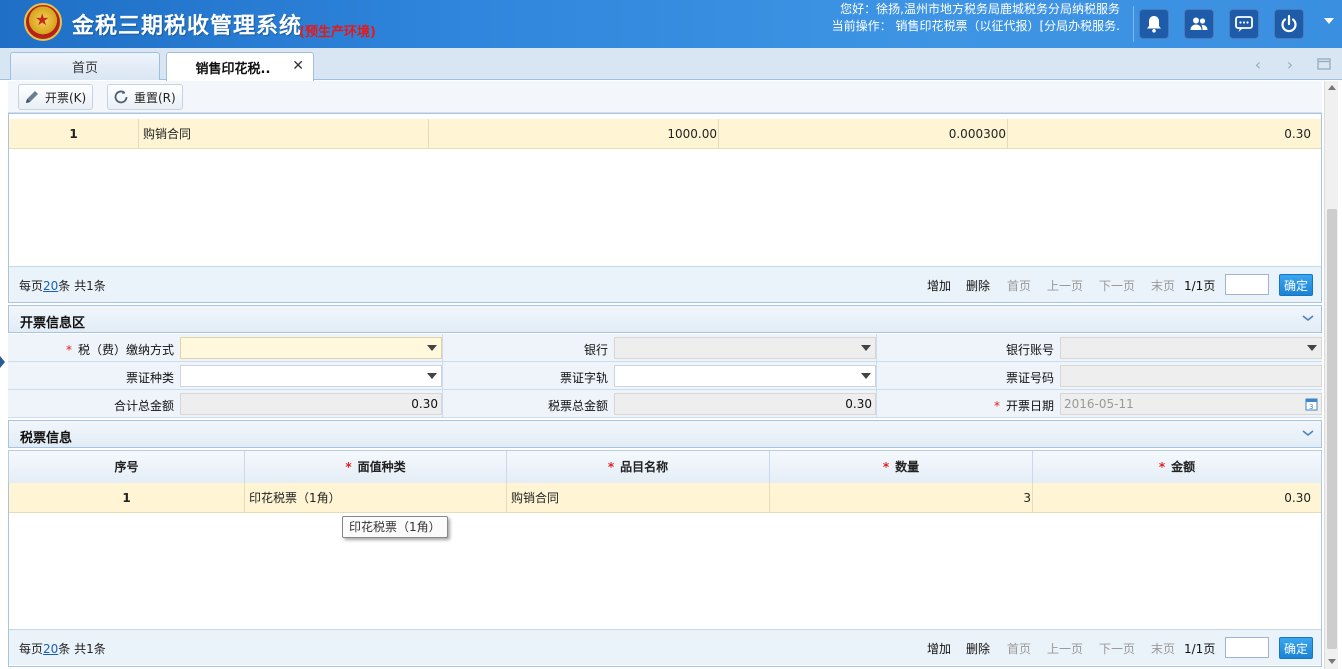  I want to click on logout-button, so click(1289, 24).